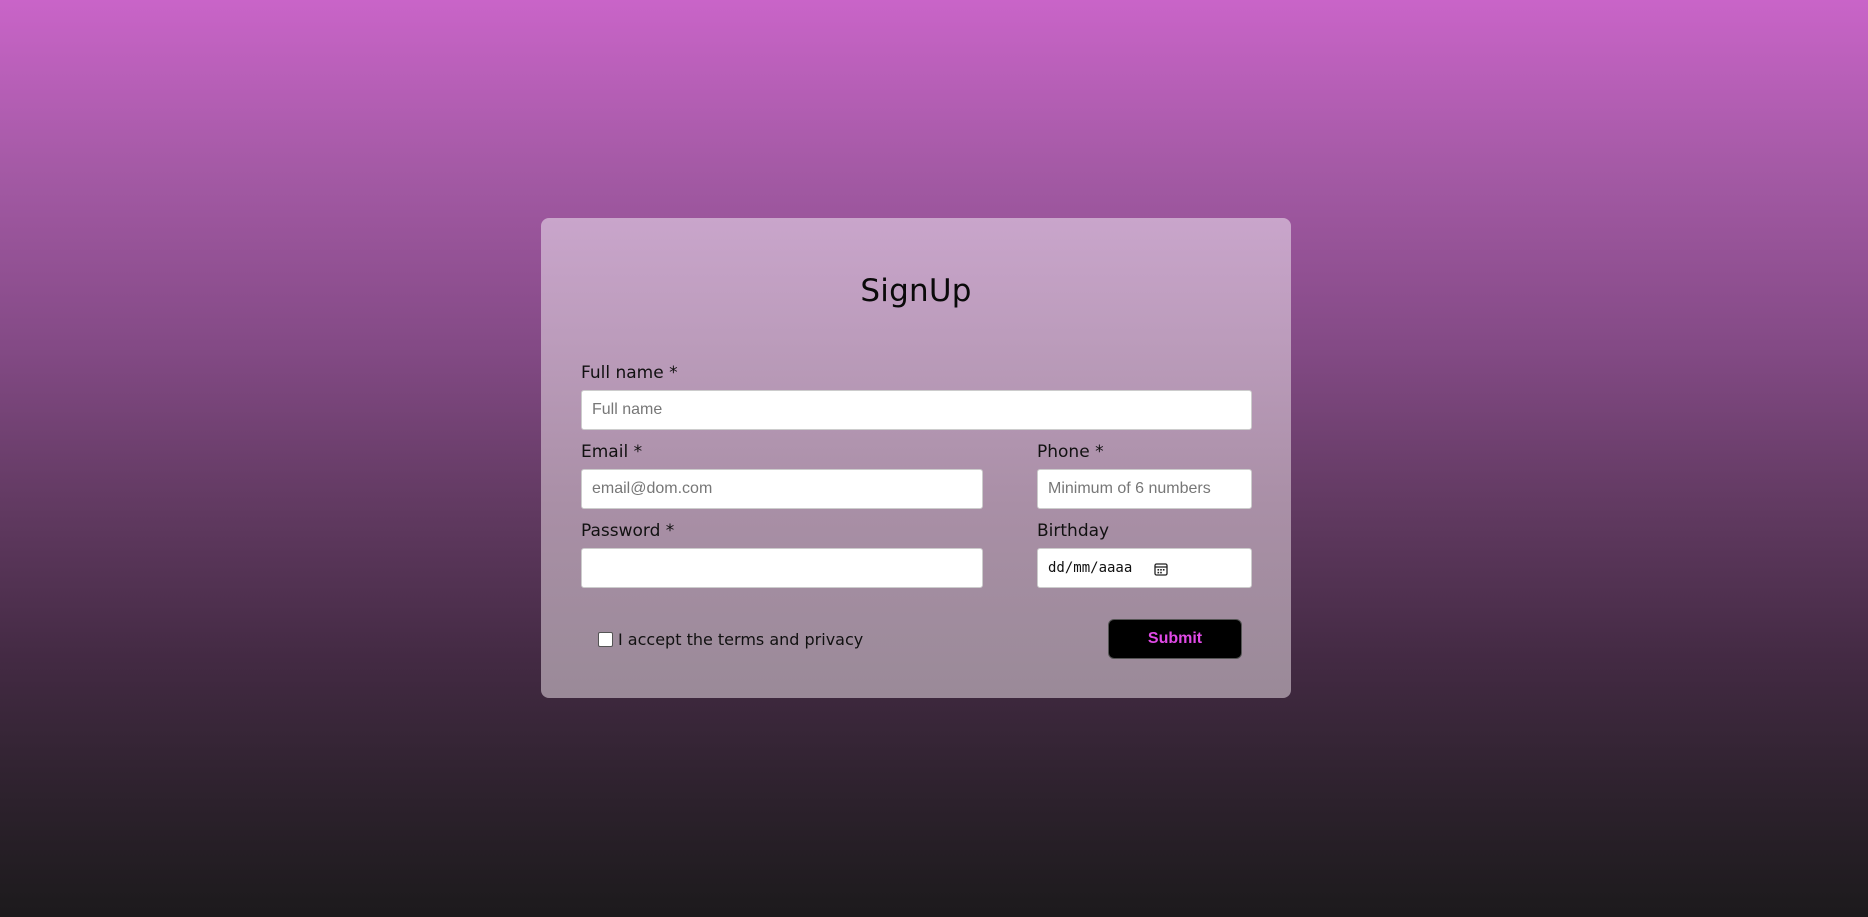 The height and width of the screenshot is (917, 1868). What do you see at coordinates (916, 291) in the screenshot?
I see `page-title: SignUp` at bounding box center [916, 291].